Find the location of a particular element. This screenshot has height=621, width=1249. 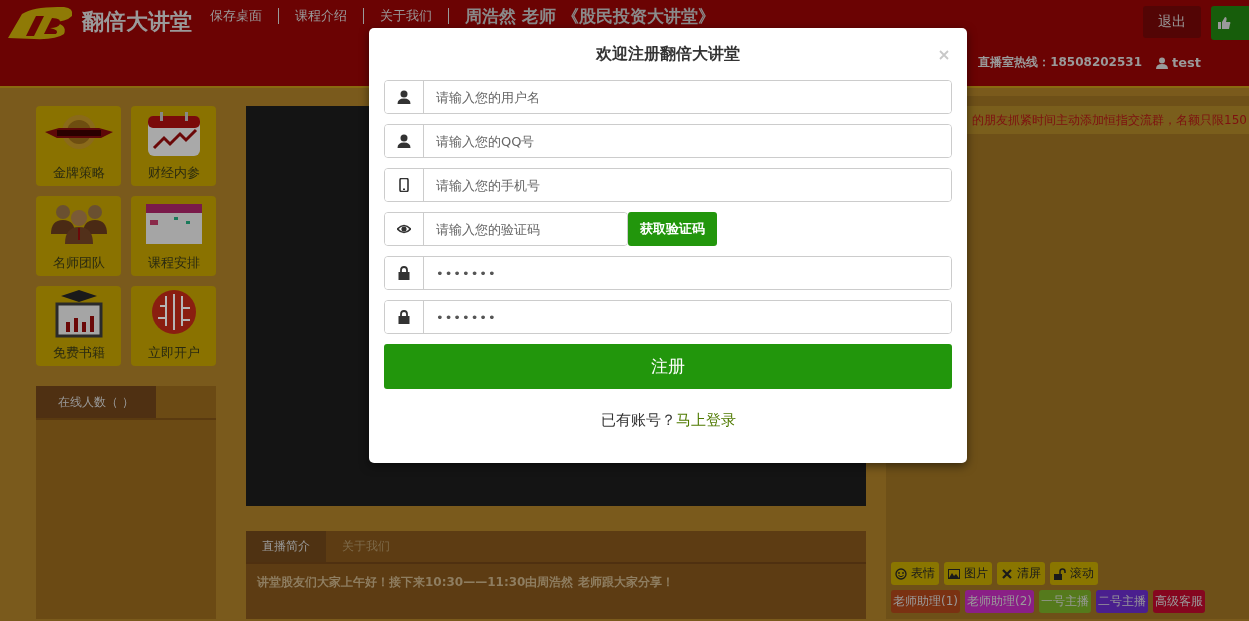

image-icon is located at coordinates (954, 573).